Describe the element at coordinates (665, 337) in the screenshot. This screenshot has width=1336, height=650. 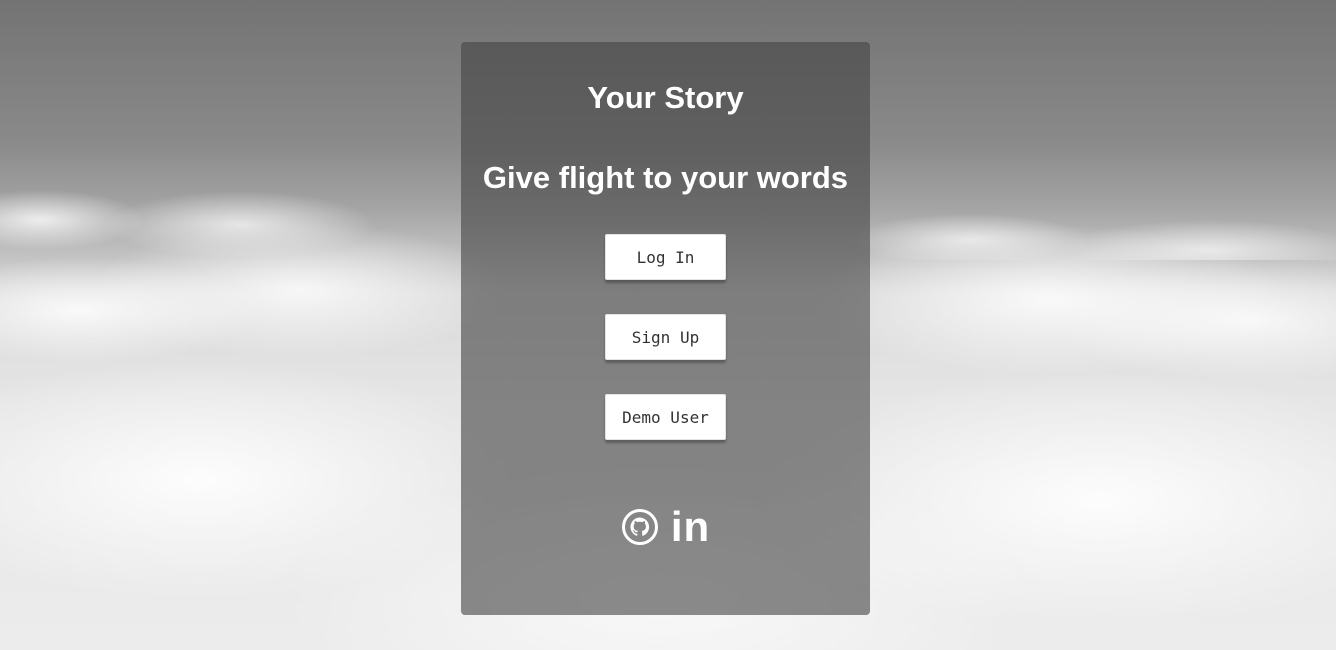
I see `signup-button: Sign Up` at that location.